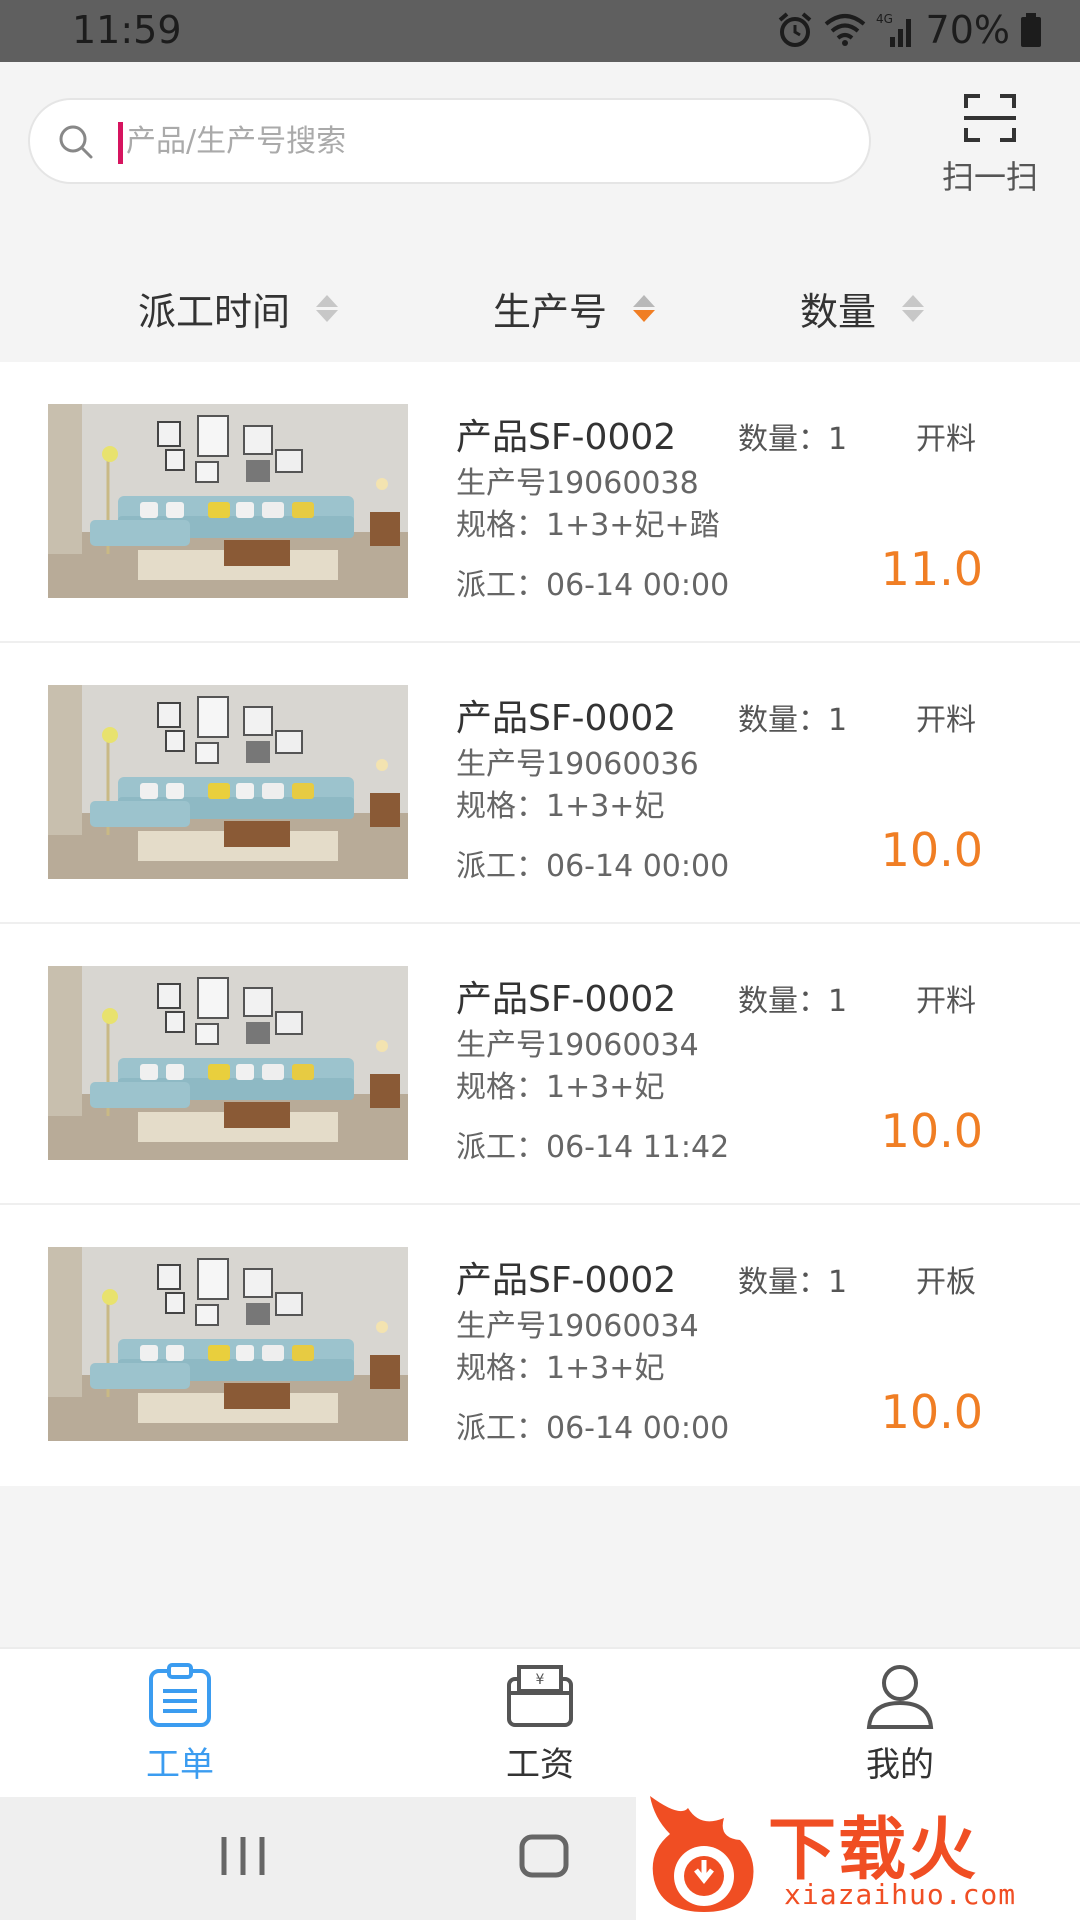 Image resolution: width=1080 pixels, height=1920 pixels. Describe the element at coordinates (900, 1894) in the screenshot. I see `watermark-url: xiazaihuo.com` at that location.